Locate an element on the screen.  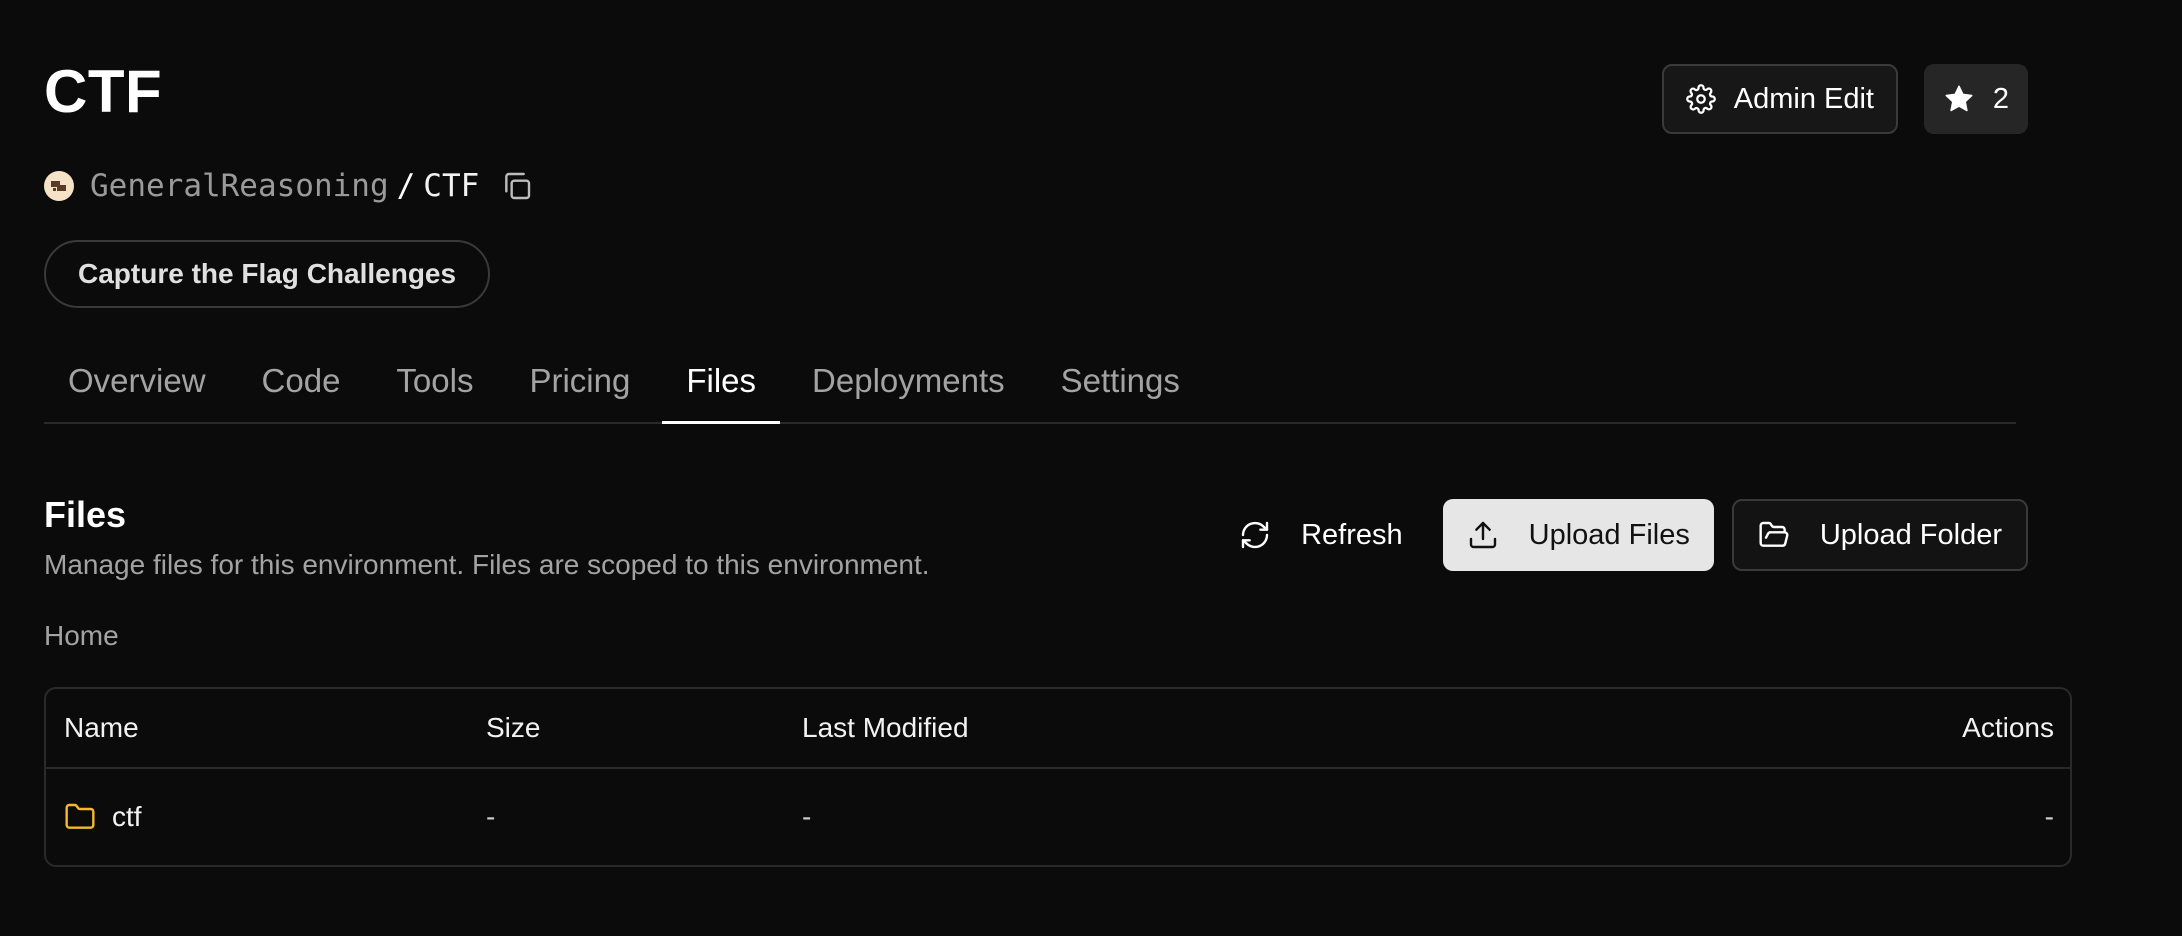
row-size: - is located at coordinates (491, 816).